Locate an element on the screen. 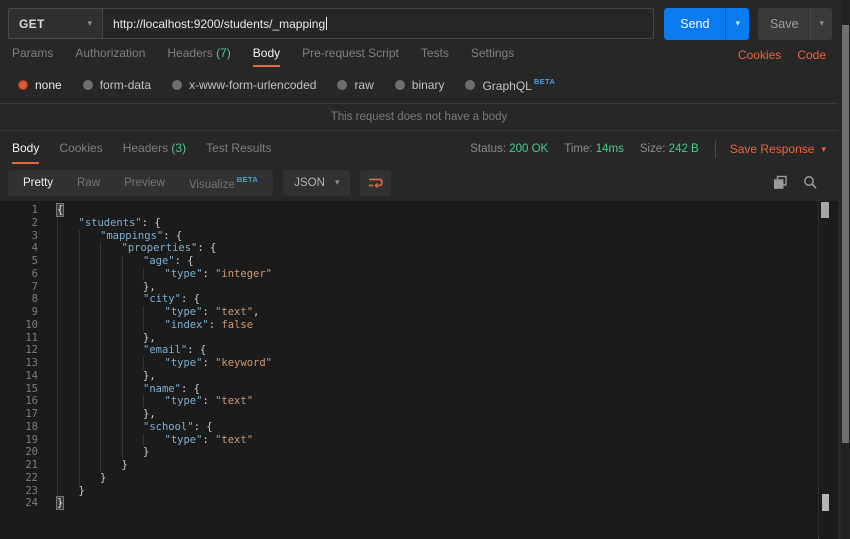  format-value: JSON is located at coordinates (309, 182).